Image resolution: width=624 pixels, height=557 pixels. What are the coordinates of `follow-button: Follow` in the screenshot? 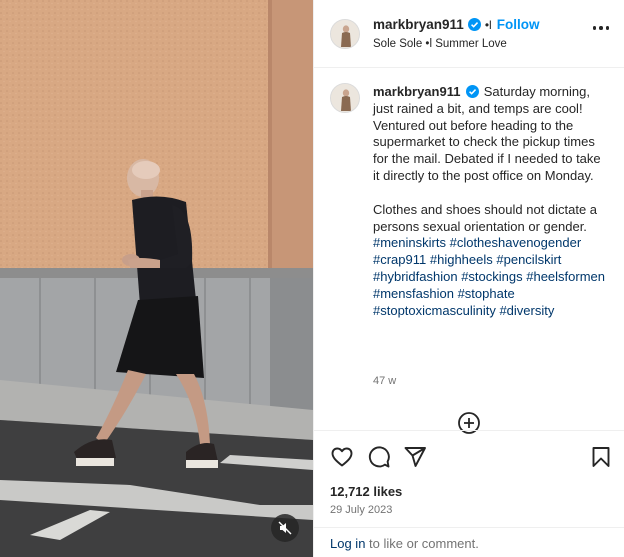 It's located at (518, 24).